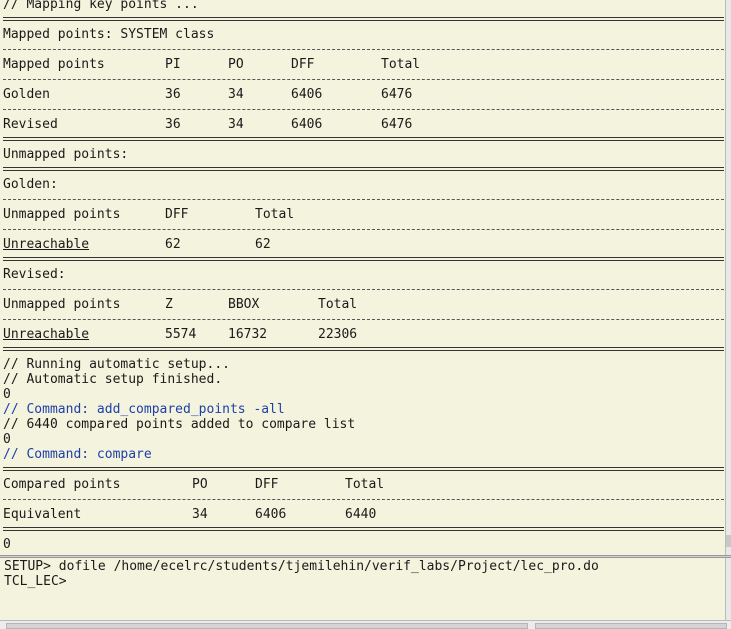 The image size is (731, 629). I want to click on cell-total: 22306, so click(338, 334).